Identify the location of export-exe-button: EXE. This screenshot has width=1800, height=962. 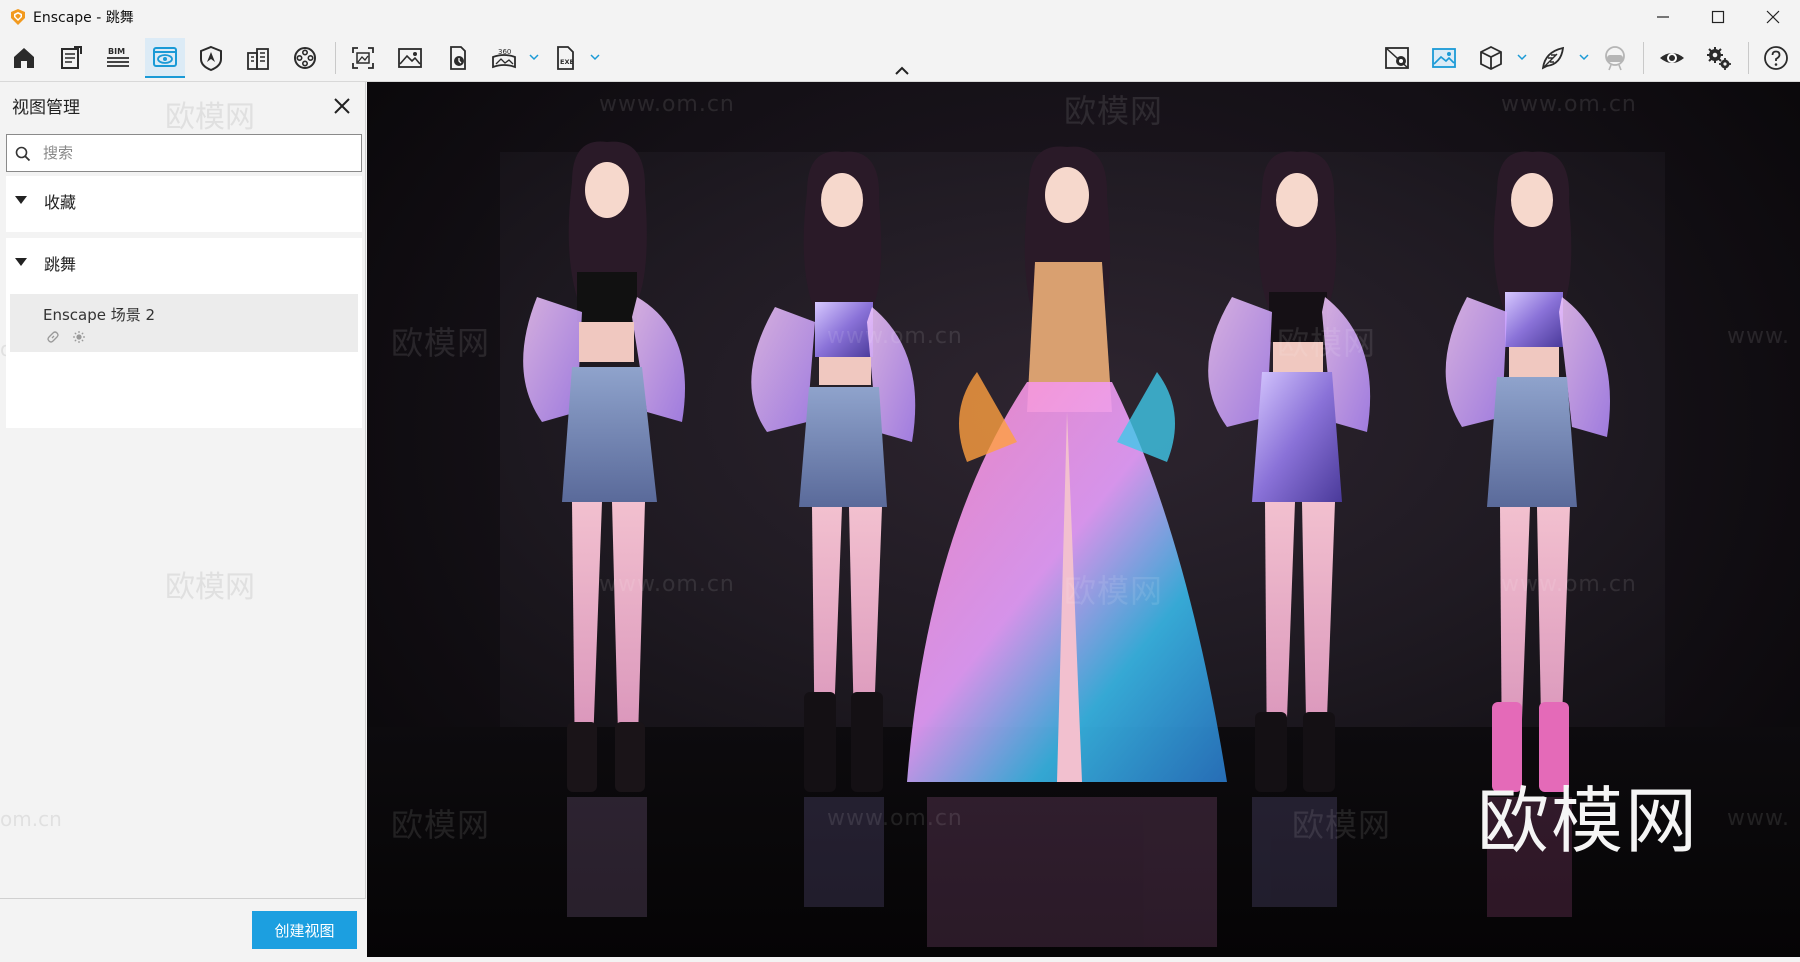
(565, 58).